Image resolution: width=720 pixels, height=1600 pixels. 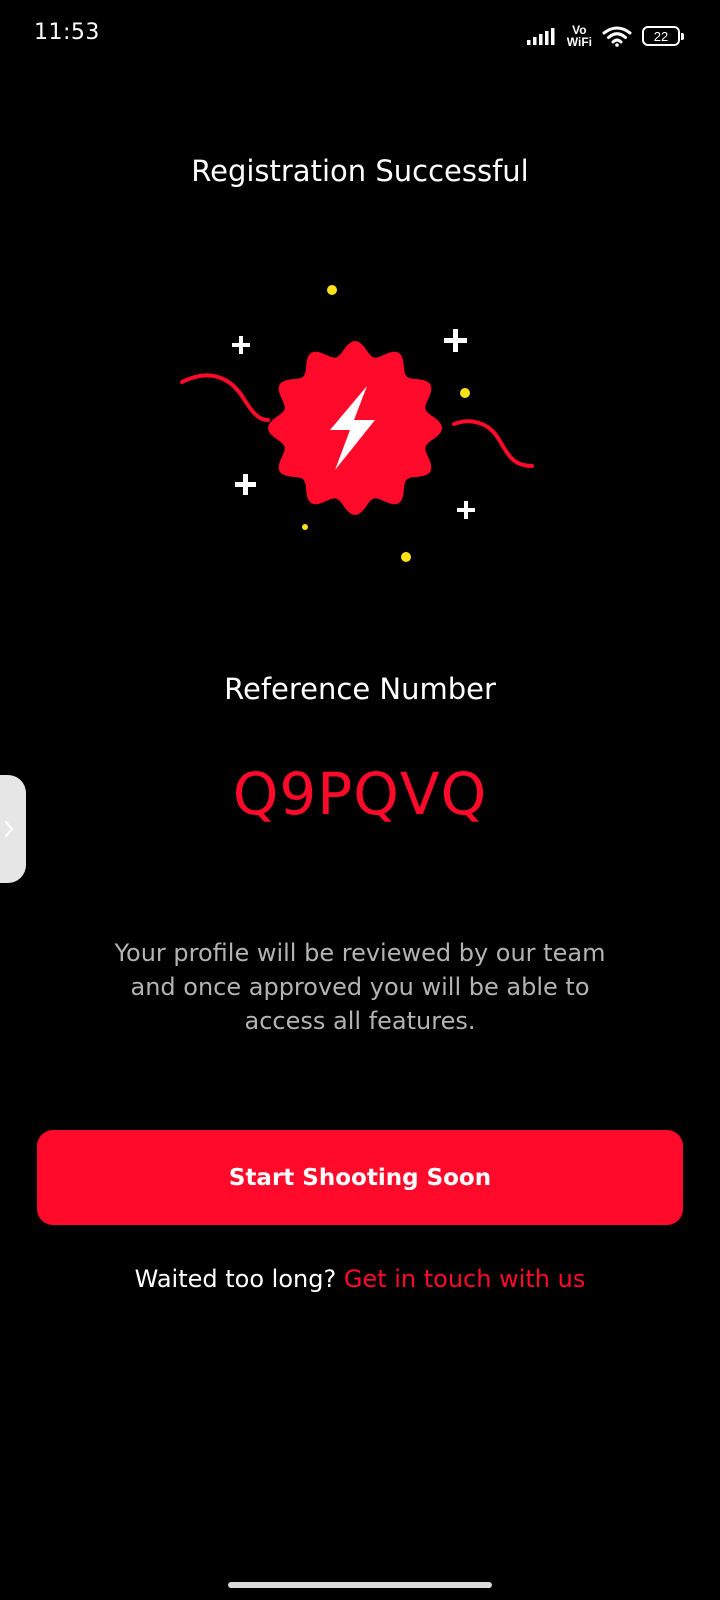 What do you see at coordinates (225, 397) in the screenshot?
I see `left-squiggle-decoration` at bounding box center [225, 397].